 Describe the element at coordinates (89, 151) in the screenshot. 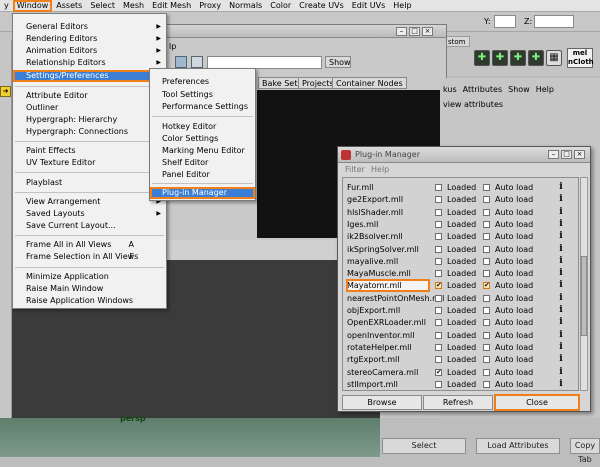

I see `menu-item-paint-effects: Paint Effects` at that location.